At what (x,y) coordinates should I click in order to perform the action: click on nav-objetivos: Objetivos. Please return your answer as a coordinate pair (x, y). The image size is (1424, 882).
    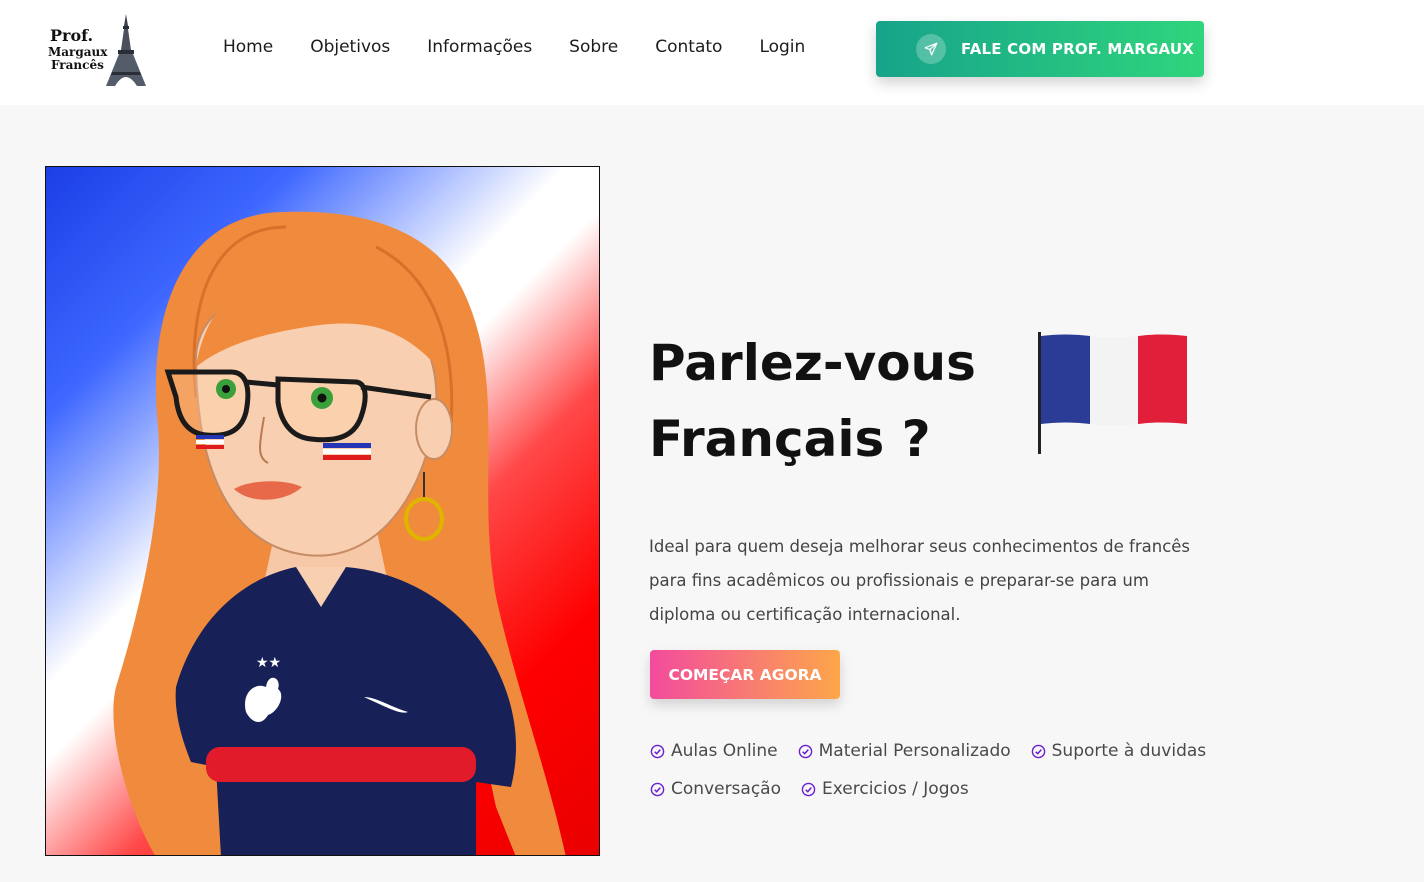
    Looking at the image, I should click on (350, 47).